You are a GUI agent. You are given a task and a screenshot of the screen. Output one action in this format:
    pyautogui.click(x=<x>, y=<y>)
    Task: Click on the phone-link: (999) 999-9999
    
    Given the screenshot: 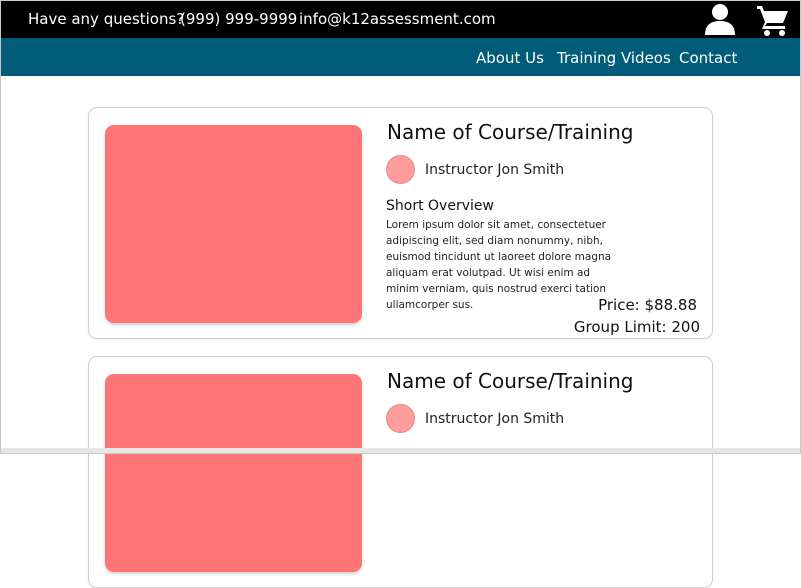 What is the action you would take?
    pyautogui.click(x=238, y=19)
    